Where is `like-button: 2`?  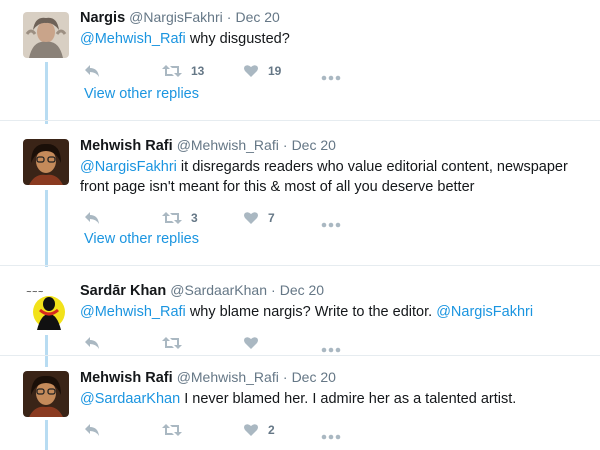 like-button: 2 is located at coordinates (259, 430).